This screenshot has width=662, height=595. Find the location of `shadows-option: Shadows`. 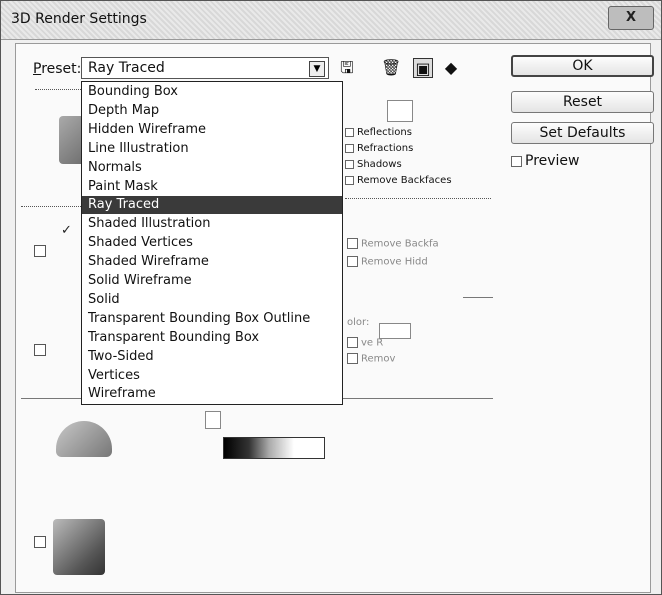

shadows-option: Shadows is located at coordinates (373, 164).